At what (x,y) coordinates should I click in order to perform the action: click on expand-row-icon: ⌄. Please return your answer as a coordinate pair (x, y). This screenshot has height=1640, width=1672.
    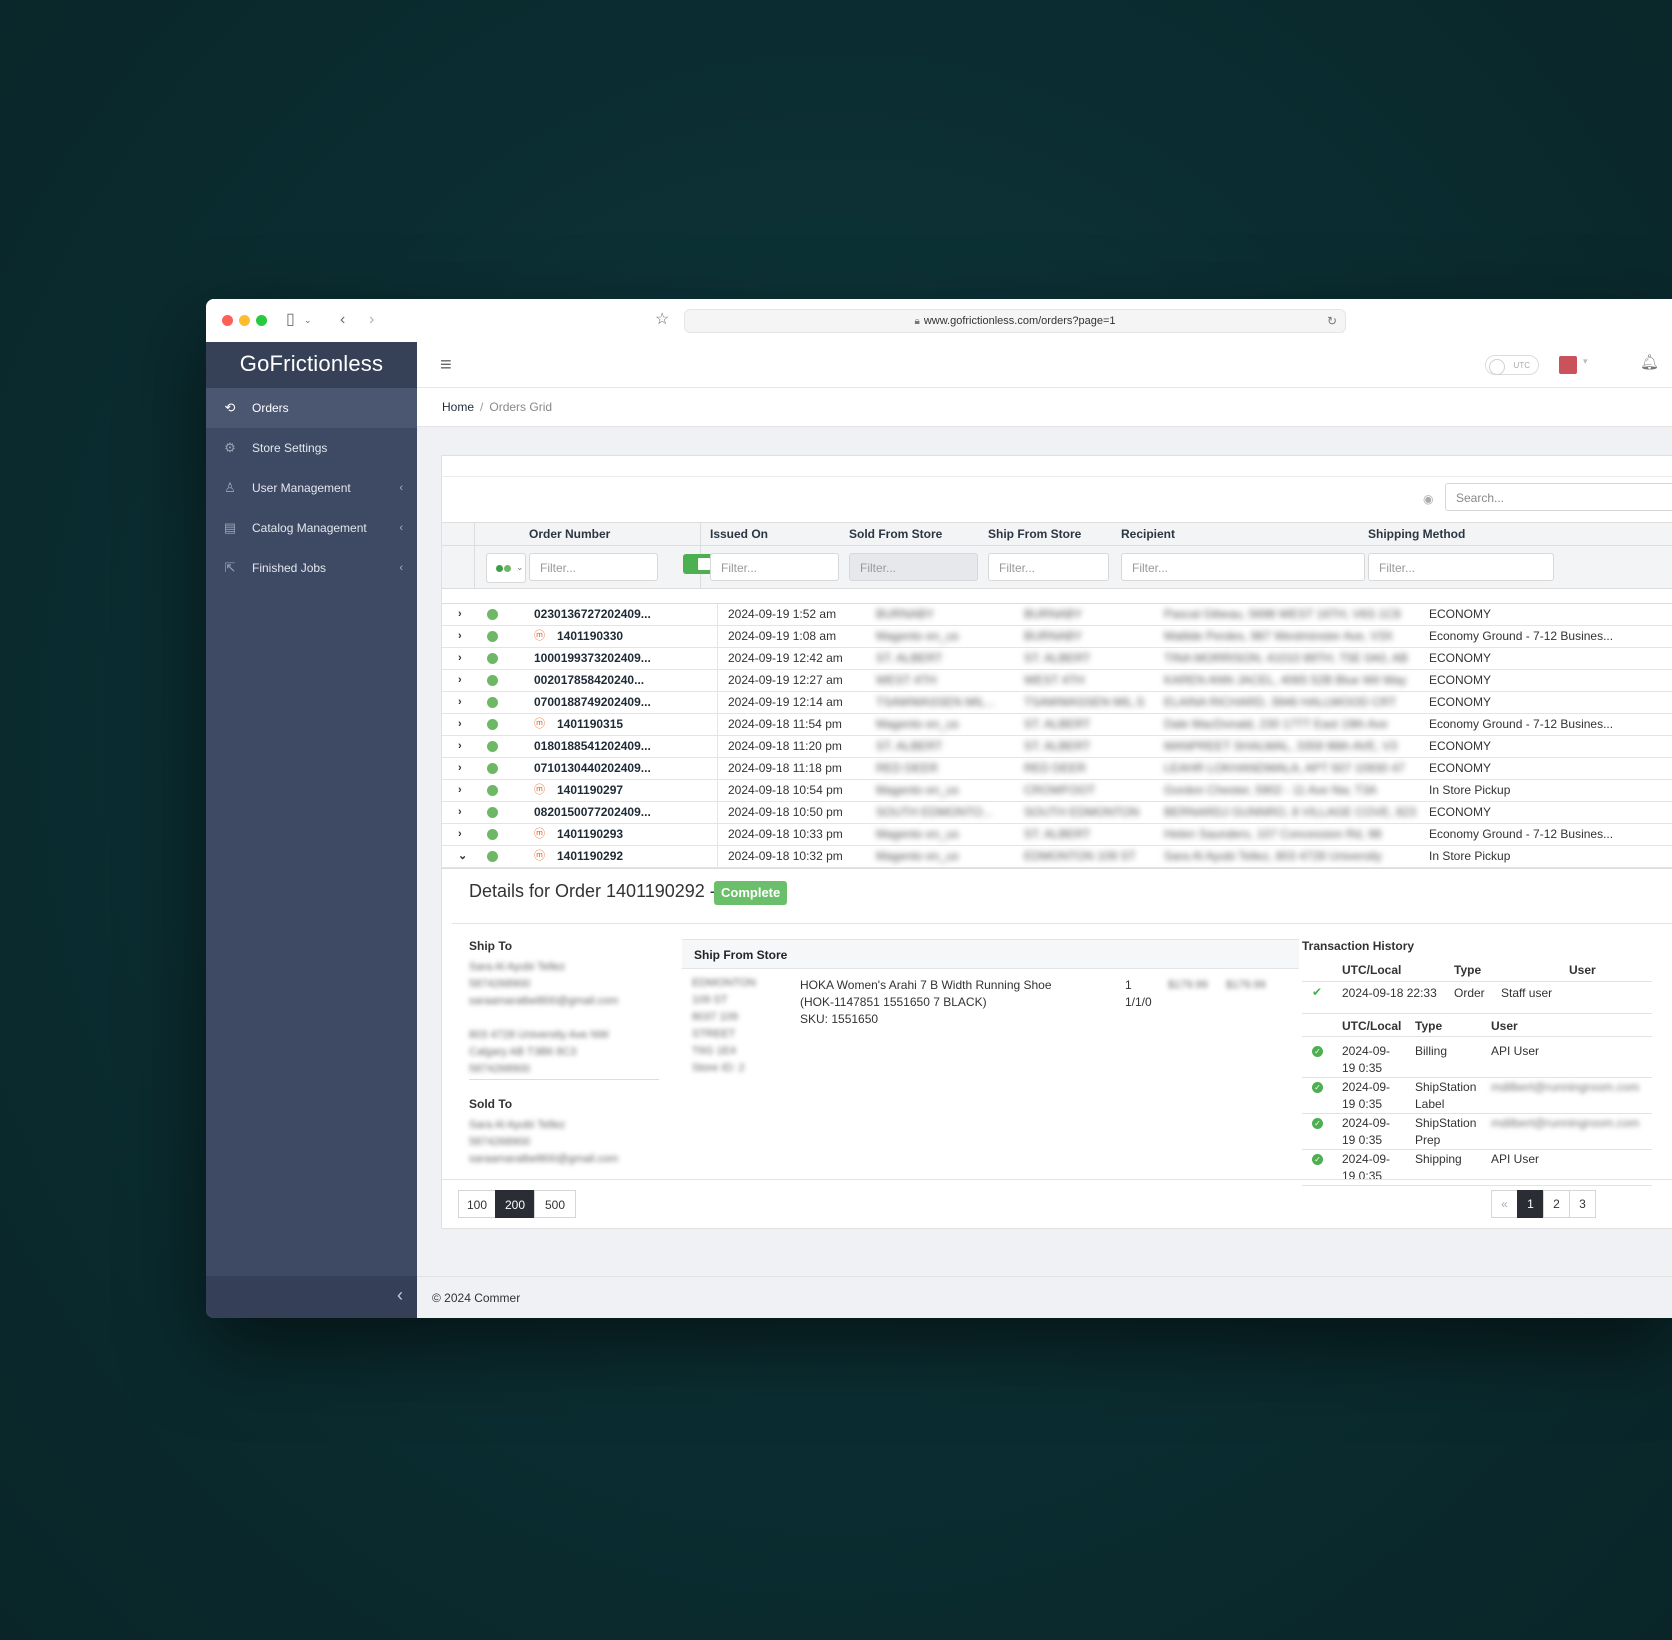
    Looking at the image, I should click on (462, 856).